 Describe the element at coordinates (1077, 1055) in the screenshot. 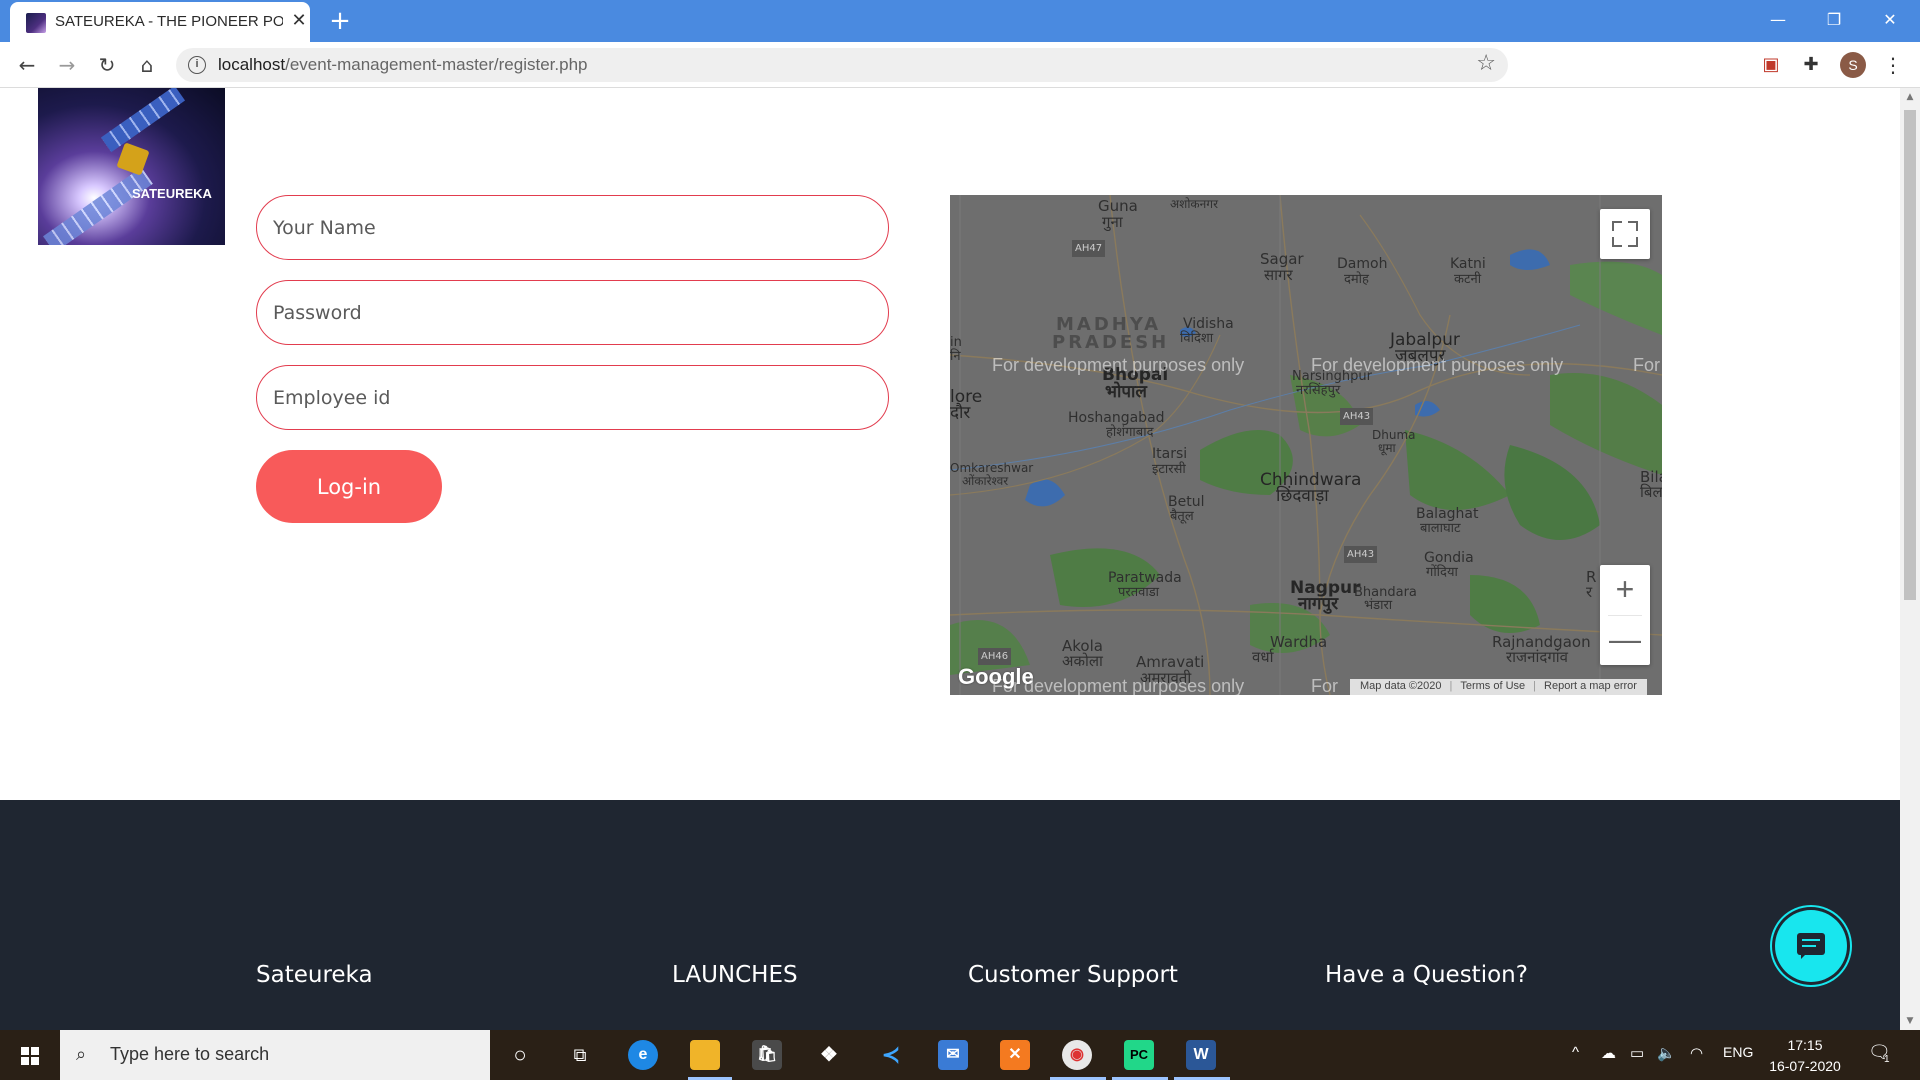

I see `chrome-icon: ◉` at that location.